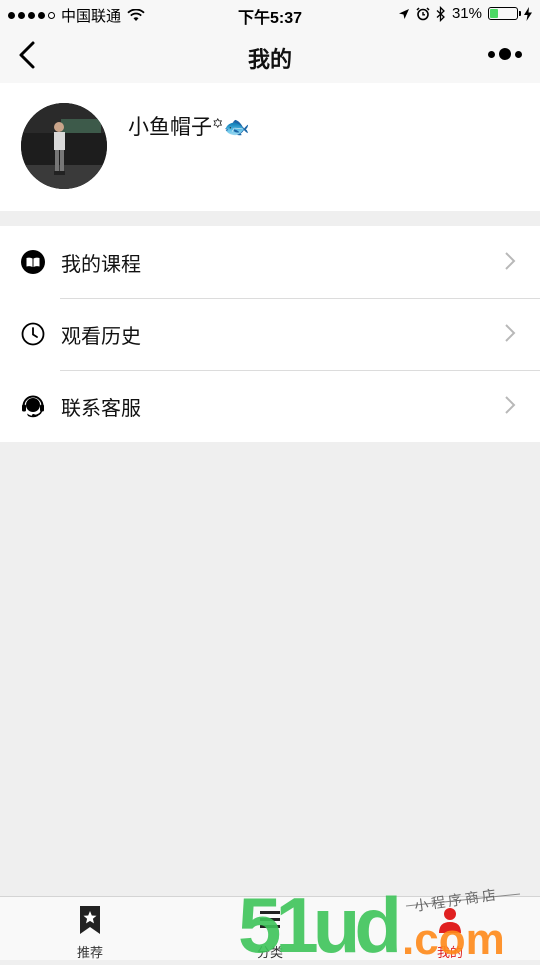 This screenshot has height=965, width=540. What do you see at coordinates (101, 337) in the screenshot?
I see `menu-item-label: 观看历史` at bounding box center [101, 337].